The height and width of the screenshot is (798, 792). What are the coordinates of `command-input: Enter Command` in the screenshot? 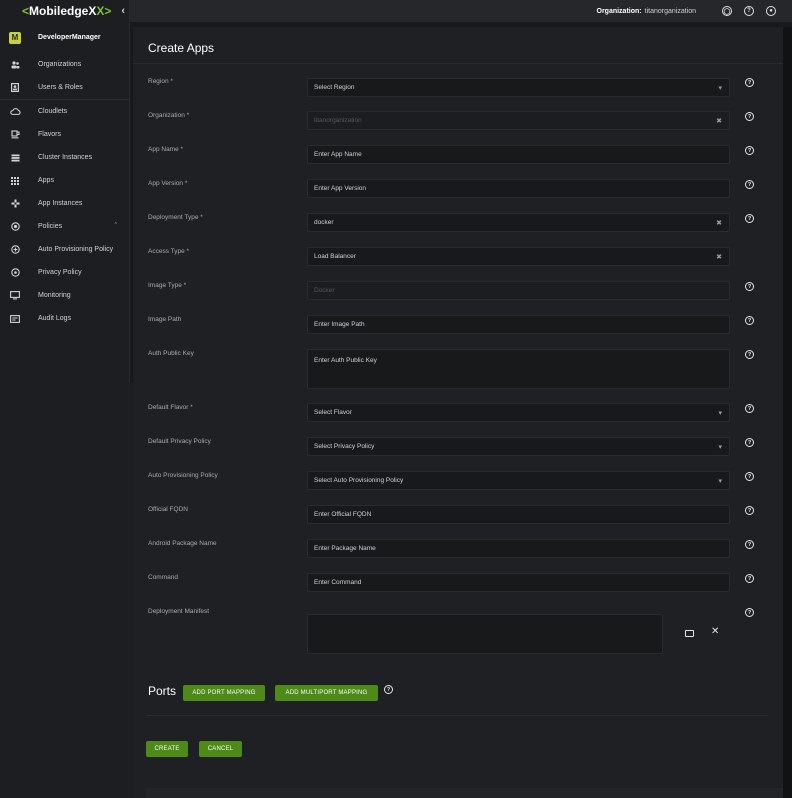 It's located at (518, 582).